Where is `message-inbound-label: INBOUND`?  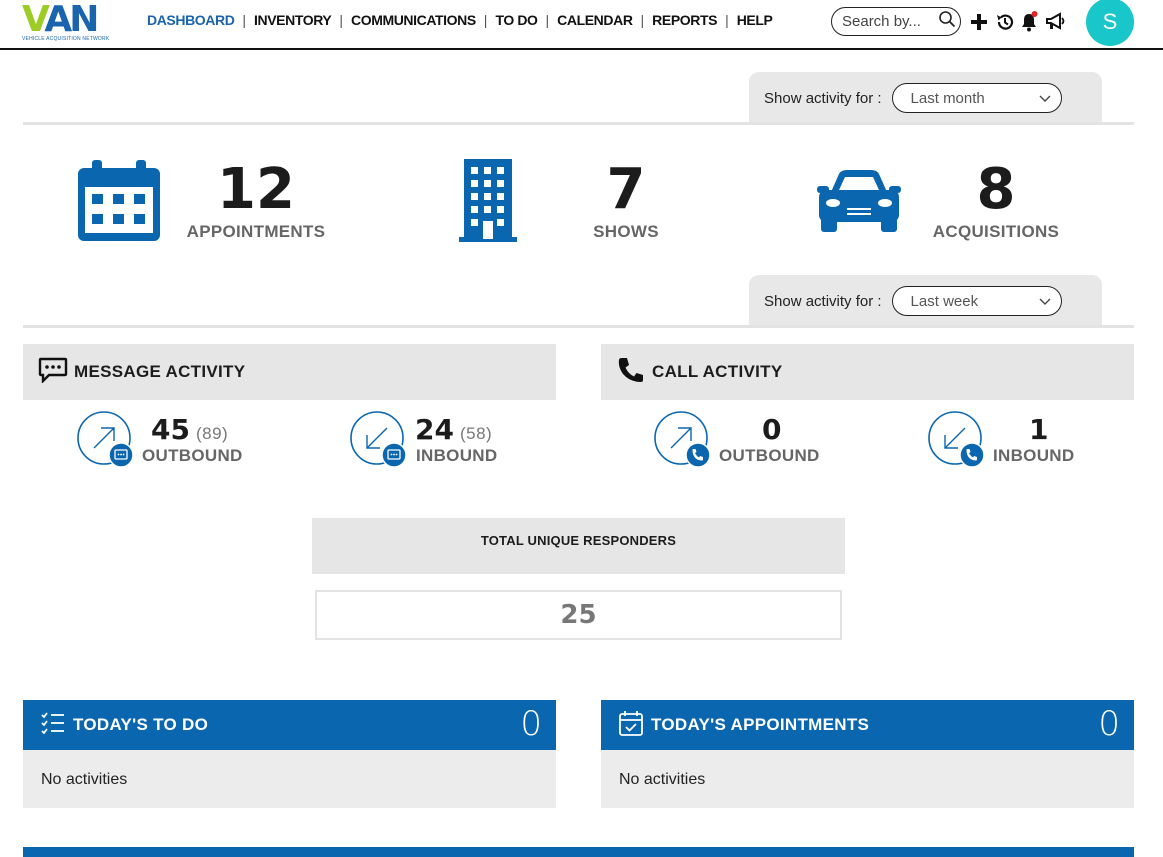
message-inbound-label: INBOUND is located at coordinates (457, 455).